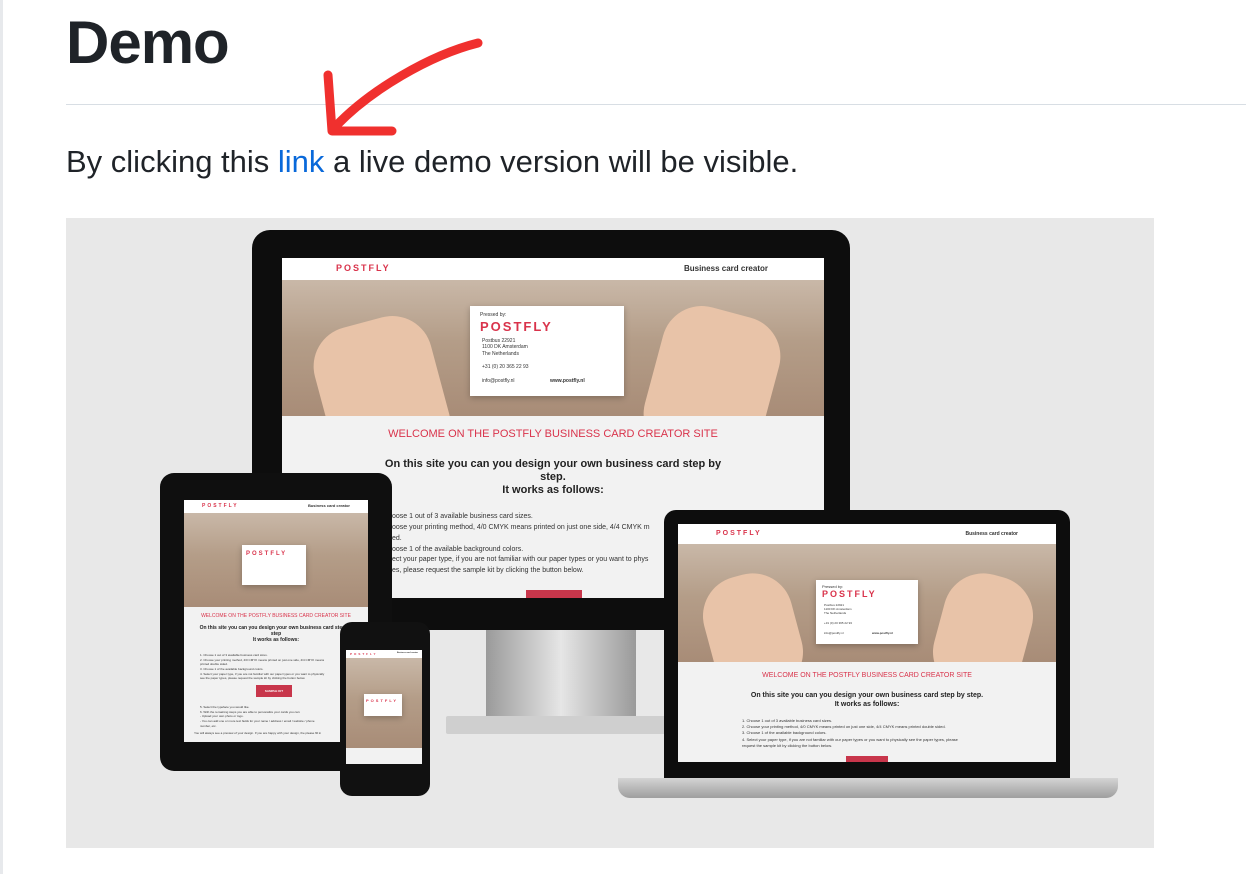  Describe the element at coordinates (867, 704) in the screenshot. I see `laptop-description-2: It works as follows:` at that location.